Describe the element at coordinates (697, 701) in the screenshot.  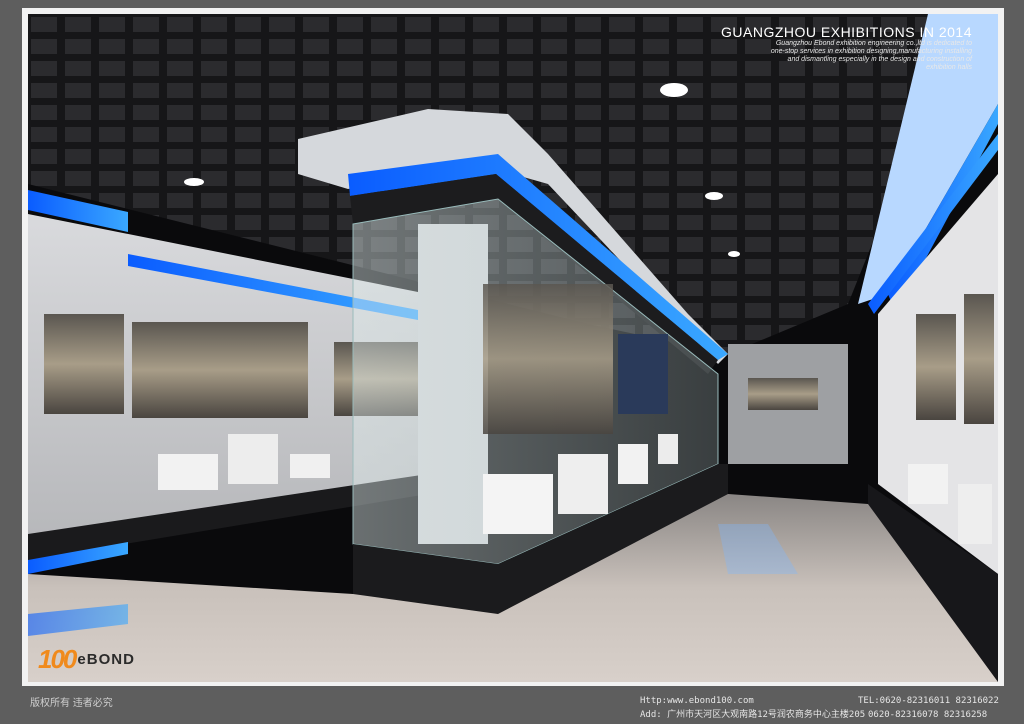
I see `website-text: Http:www.ebond100.com` at that location.